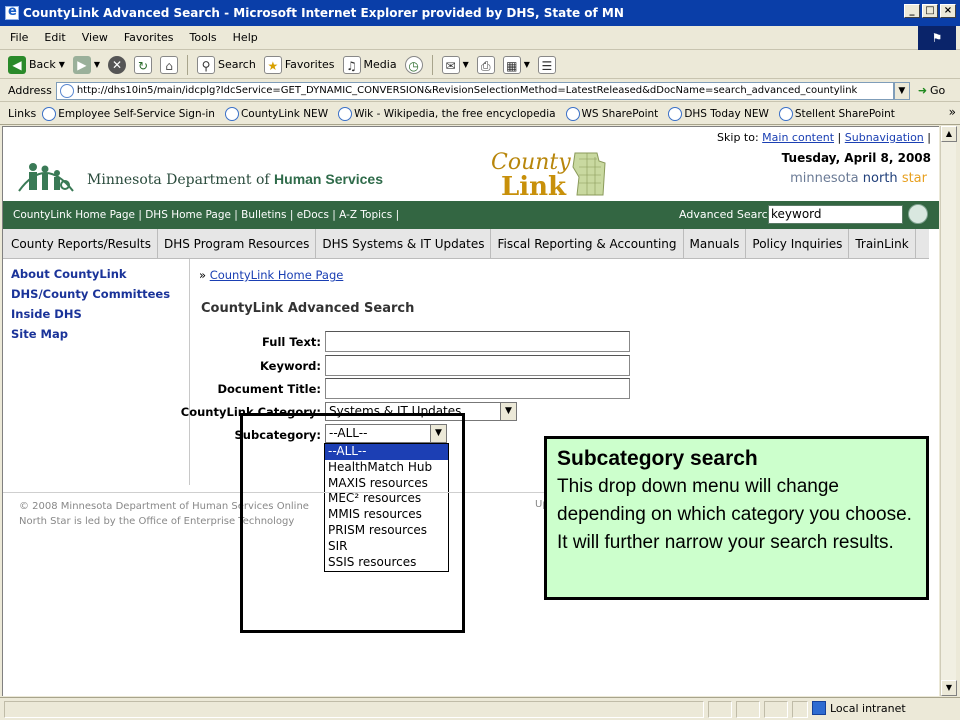  Describe the element at coordinates (203, 37) in the screenshot. I see `menu-tools: Tools` at that location.